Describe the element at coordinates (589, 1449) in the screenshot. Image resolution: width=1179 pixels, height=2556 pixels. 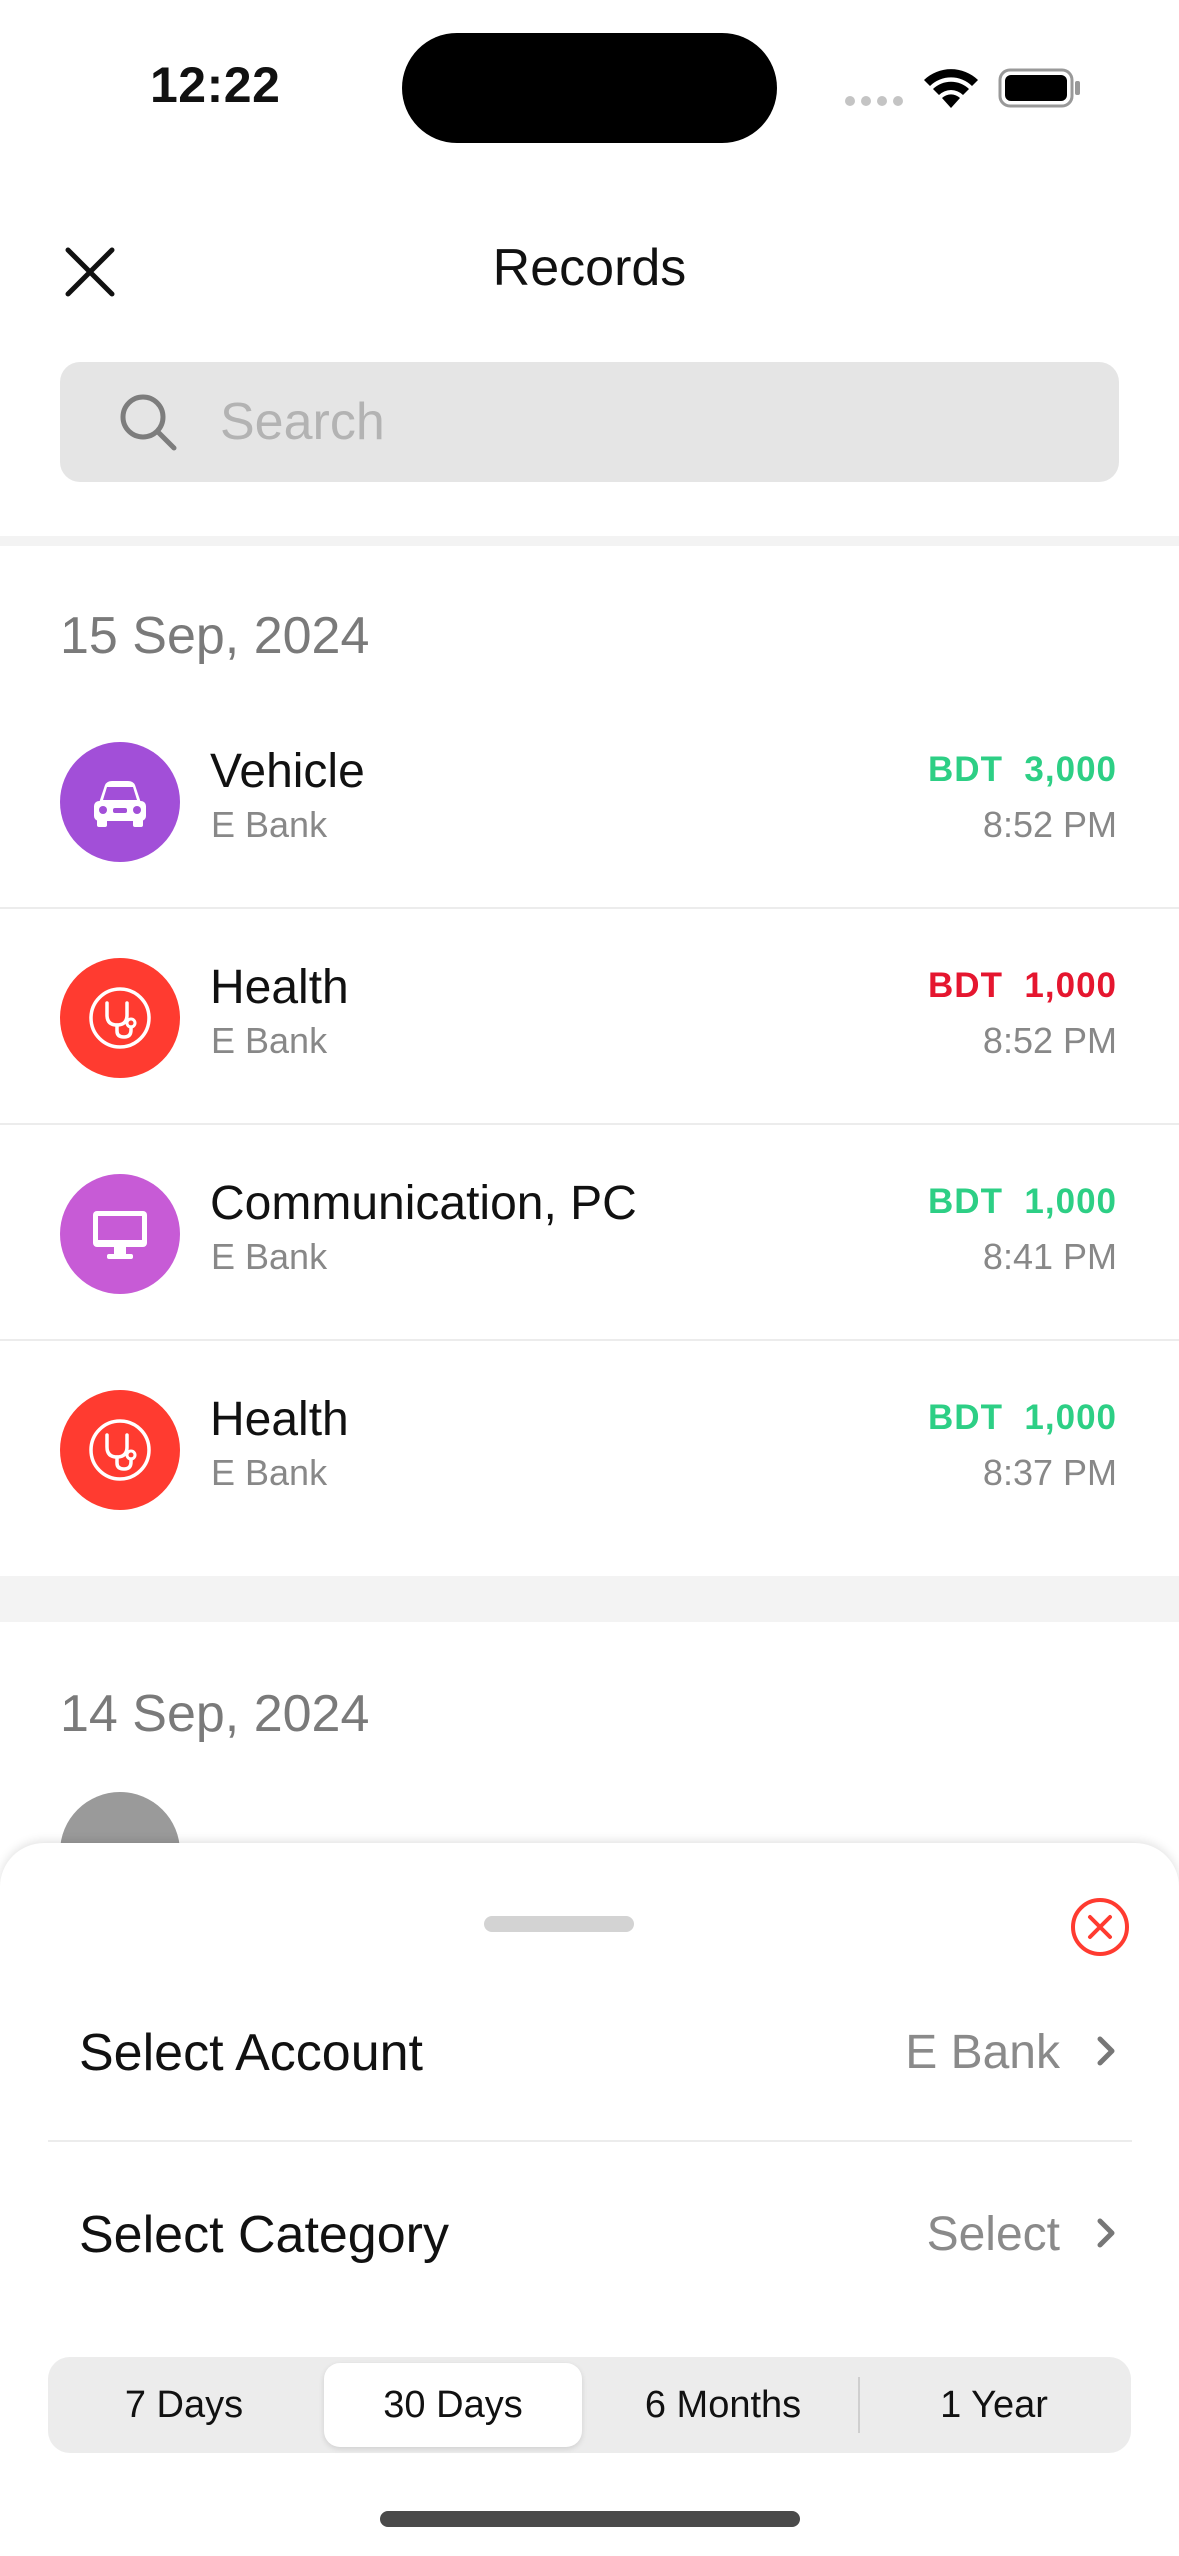
I see `record-row-health: Health E Bank BDT 1,000 8:37 PM` at that location.